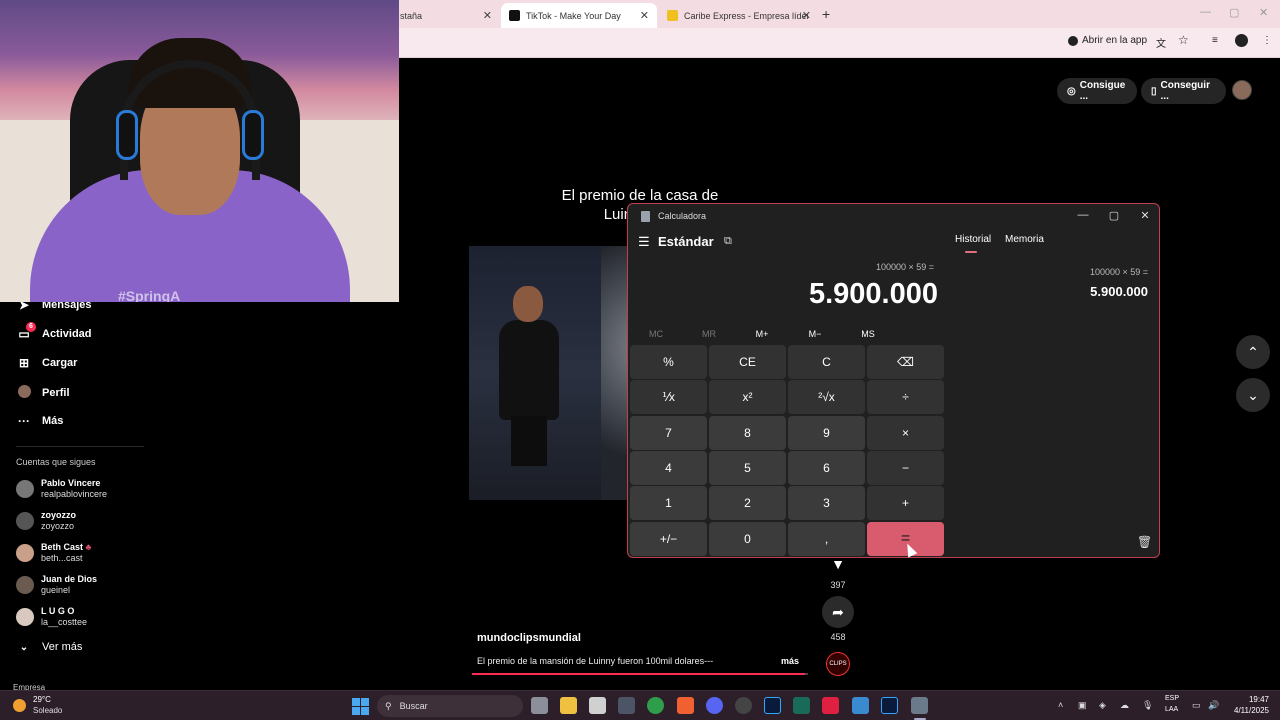 The width and height of the screenshot is (1280, 720). What do you see at coordinates (1253, 395) in the screenshot?
I see `next-video-button: ⌄` at bounding box center [1253, 395].